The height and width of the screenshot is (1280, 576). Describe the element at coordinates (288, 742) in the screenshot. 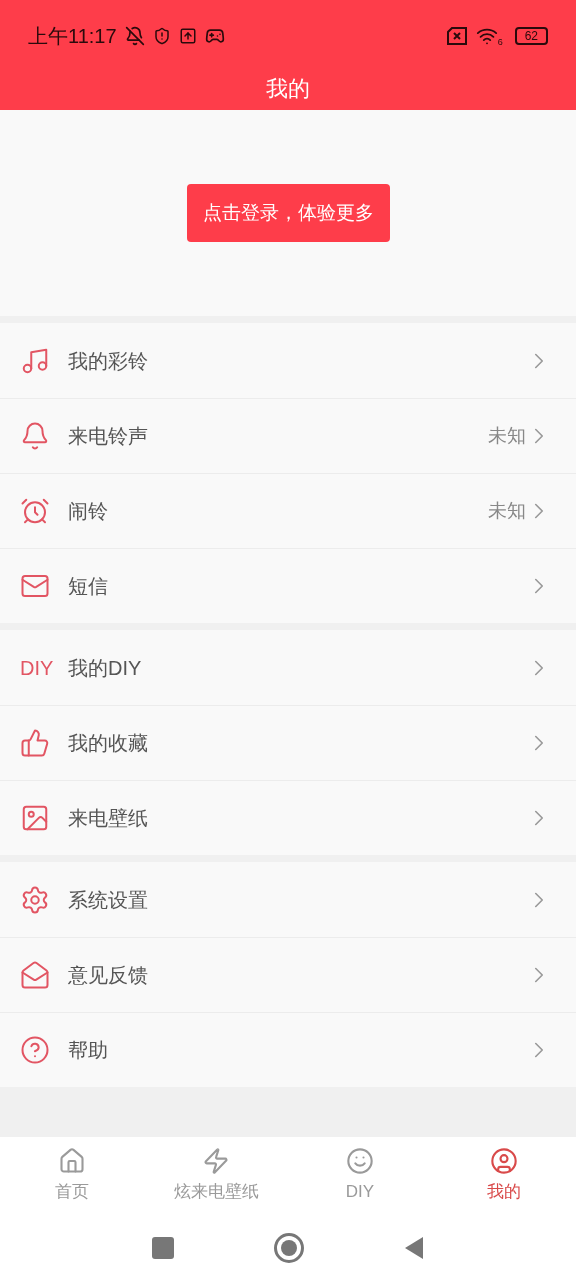

I see `menu-item: 我的收藏` at that location.